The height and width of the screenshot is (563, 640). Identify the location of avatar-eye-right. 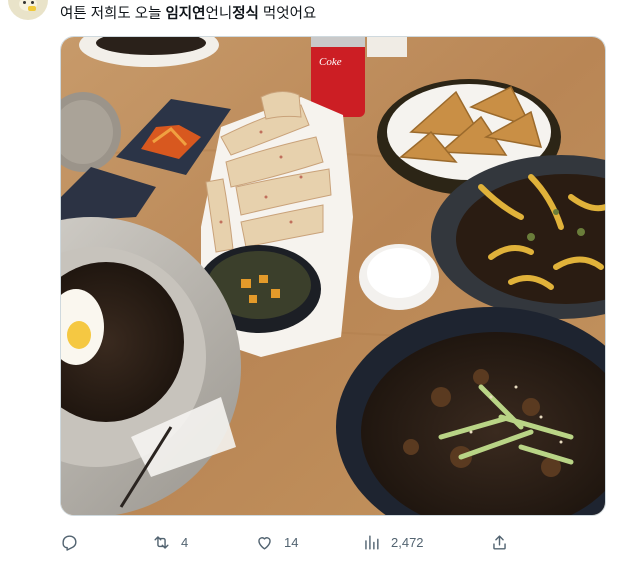
(32, 2).